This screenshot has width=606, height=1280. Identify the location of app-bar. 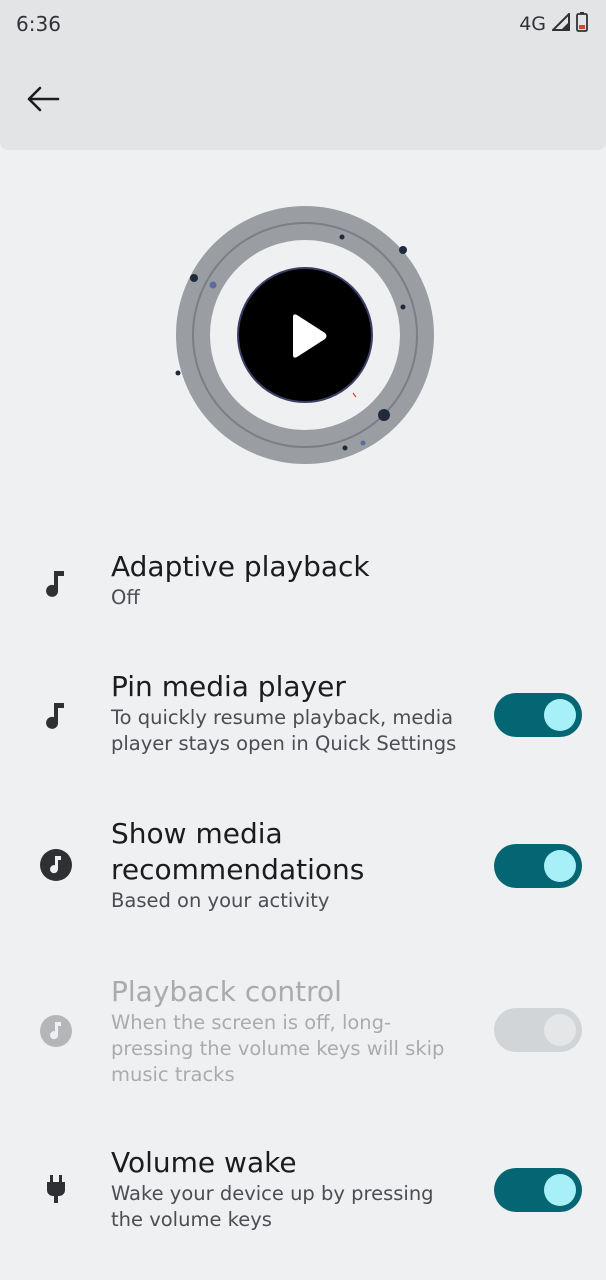
(303, 100).